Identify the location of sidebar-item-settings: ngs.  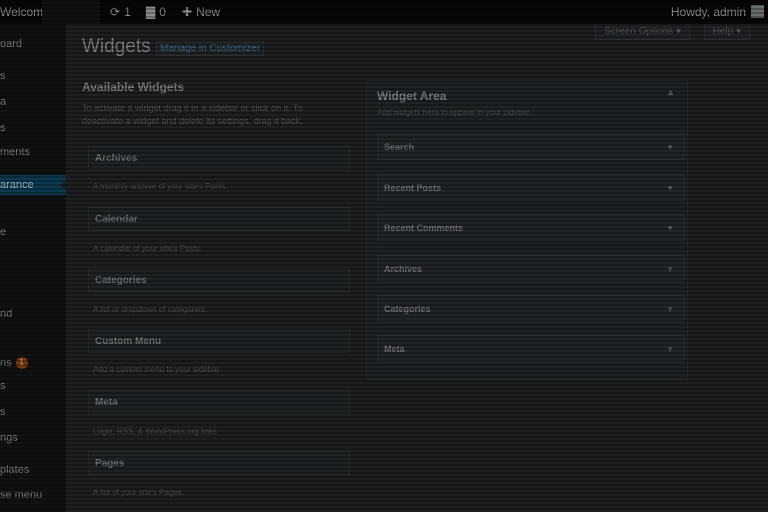
(33, 438).